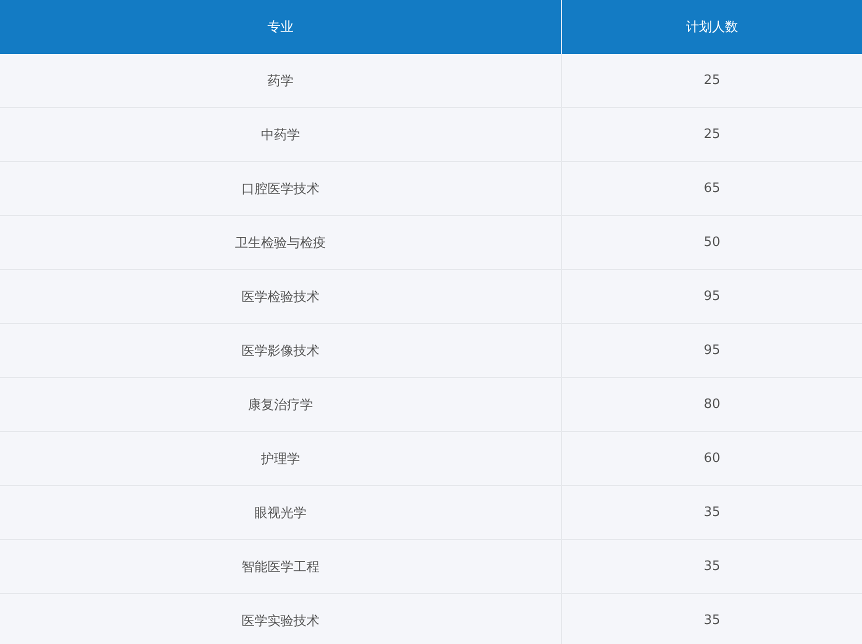 The width and height of the screenshot is (862, 644). What do you see at coordinates (711, 405) in the screenshot?
I see `table-cell: 80` at bounding box center [711, 405].